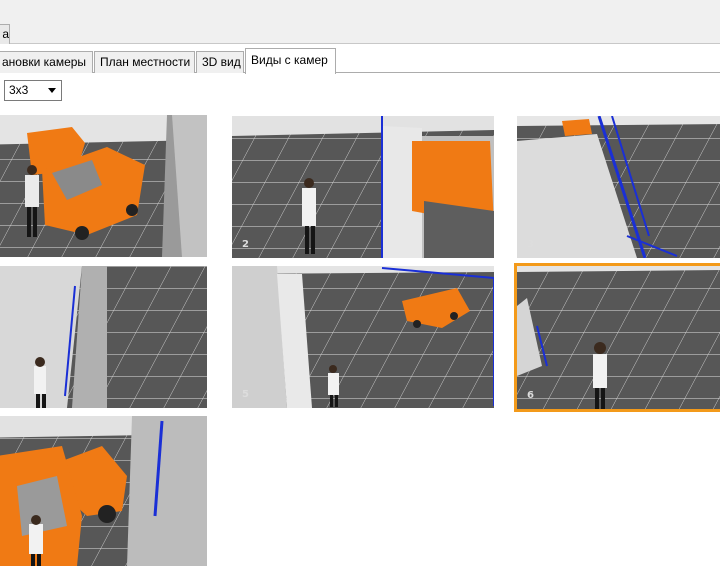 The width and height of the screenshot is (720, 566). I want to click on camera-view-2-scene, so click(363, 187).